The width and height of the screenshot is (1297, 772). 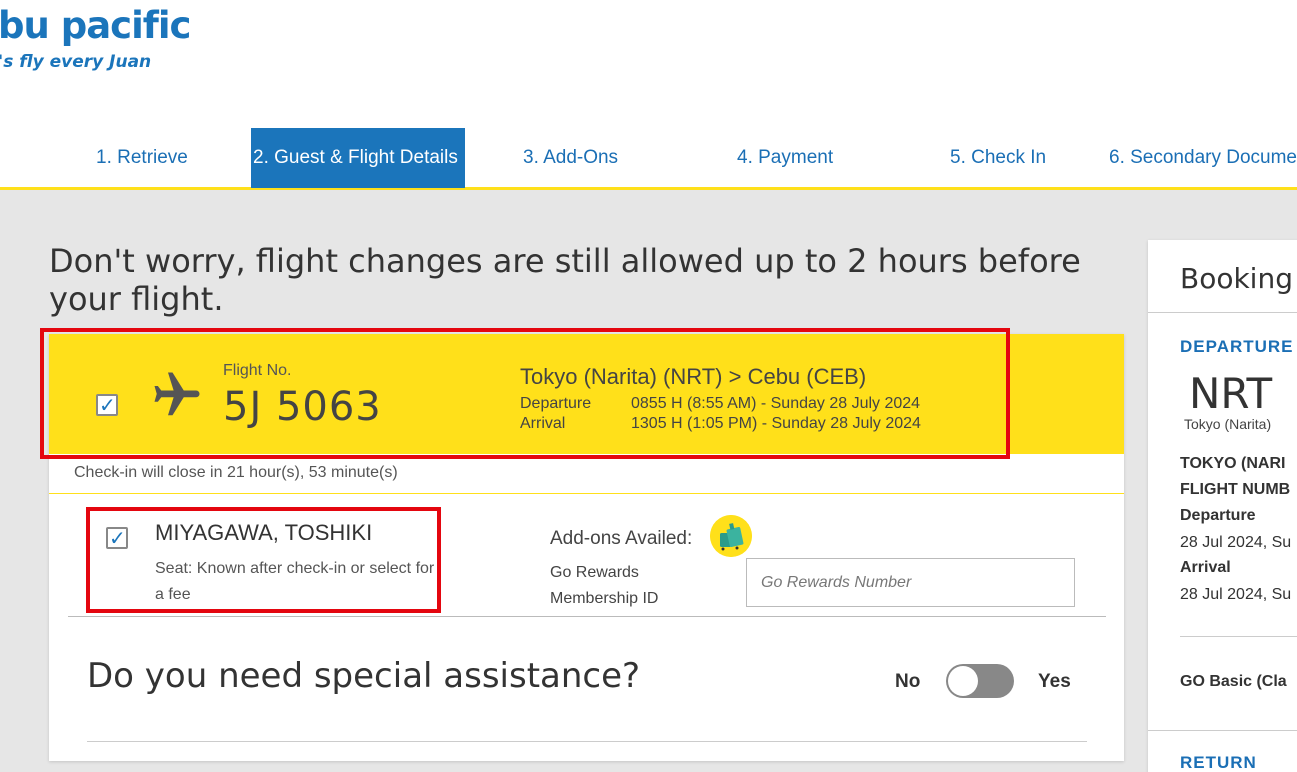 What do you see at coordinates (980, 681) in the screenshot?
I see `special-assistance-toggle` at bounding box center [980, 681].